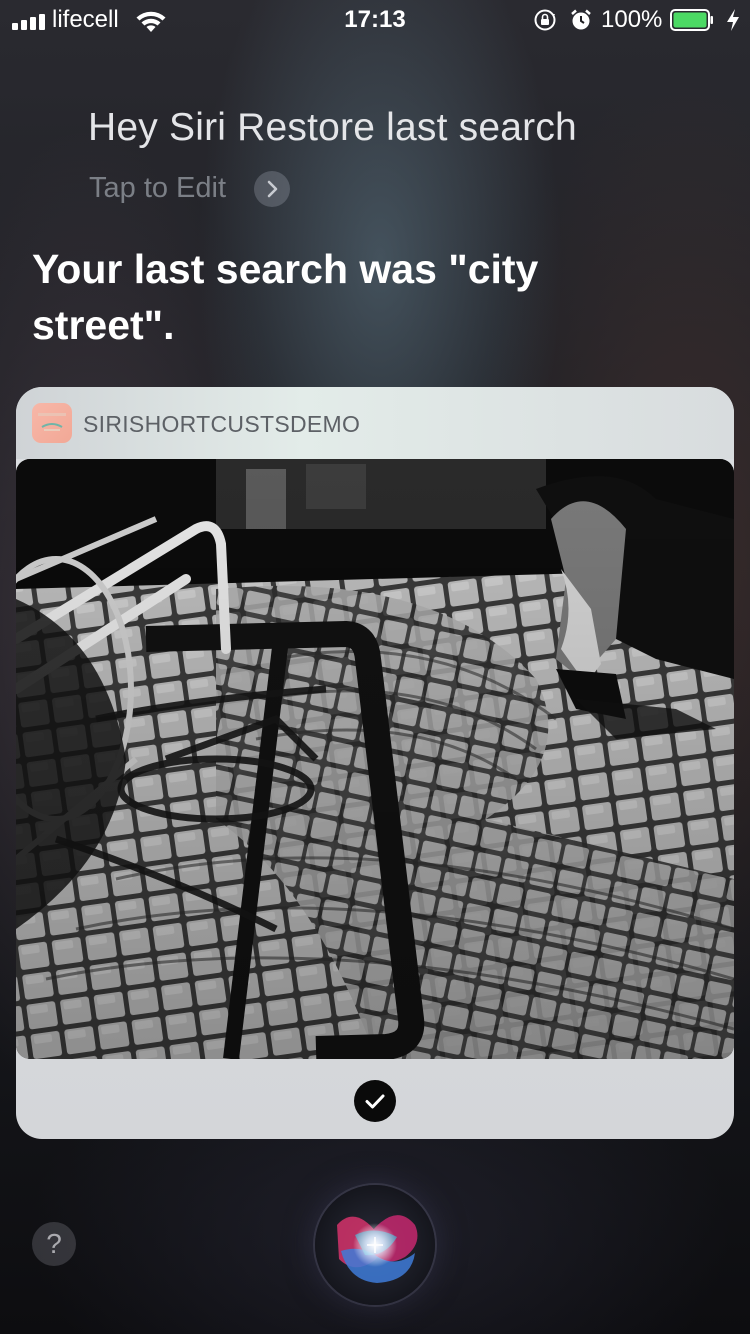  Describe the element at coordinates (691, 20) in the screenshot. I see `battery-icon` at that location.